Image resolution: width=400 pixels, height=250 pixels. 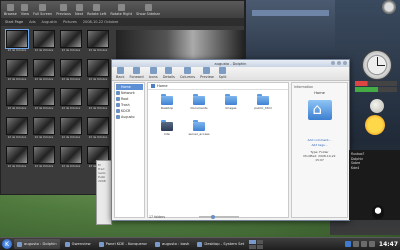 I want to click on file-item: Desktop, so click(x=167, y=106).